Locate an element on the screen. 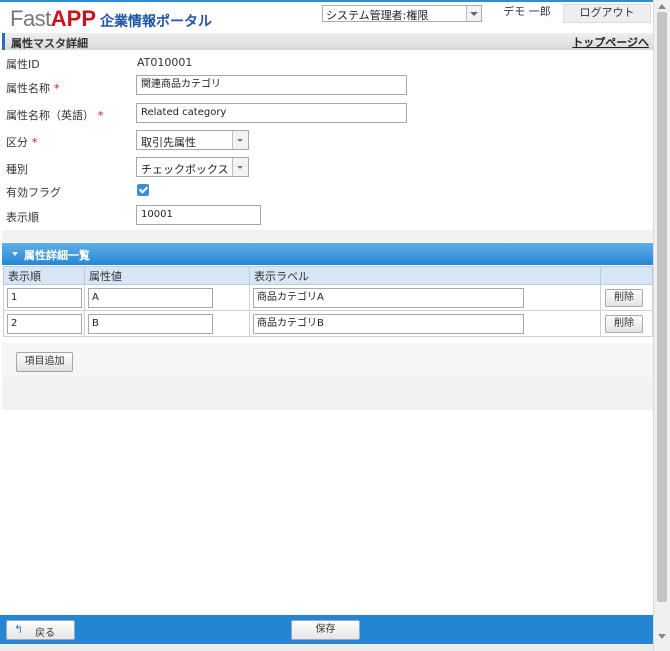 The image size is (670, 651). bottom-strip is located at coordinates (326, 647).